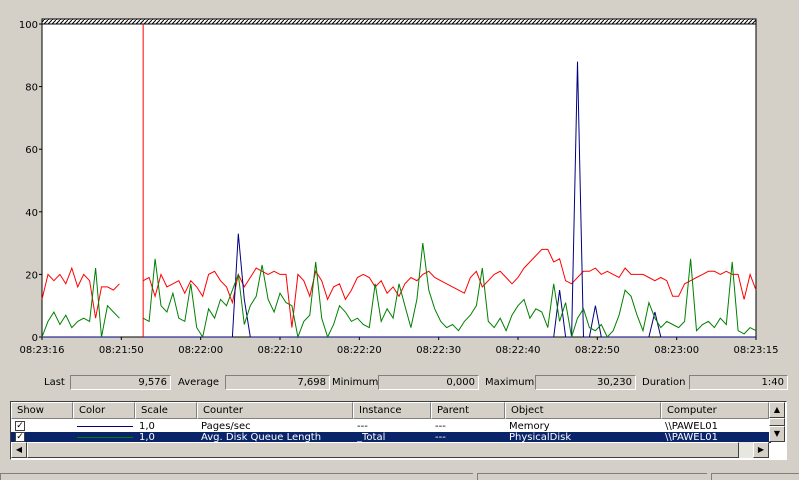 This screenshot has width=799, height=480. Describe the element at coordinates (583, 410) in the screenshot. I see `header-object: Object` at that location.